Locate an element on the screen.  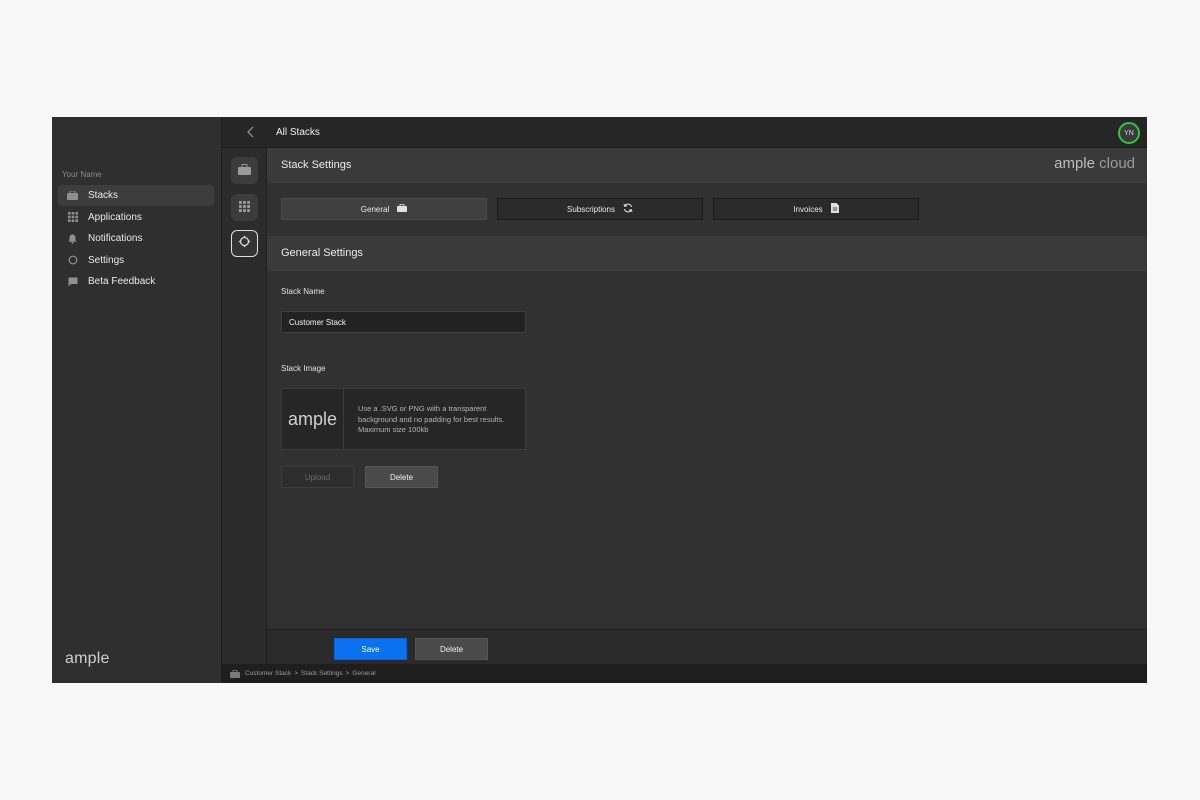
tab-subscriptions: Subscriptions is located at coordinates (600, 209).